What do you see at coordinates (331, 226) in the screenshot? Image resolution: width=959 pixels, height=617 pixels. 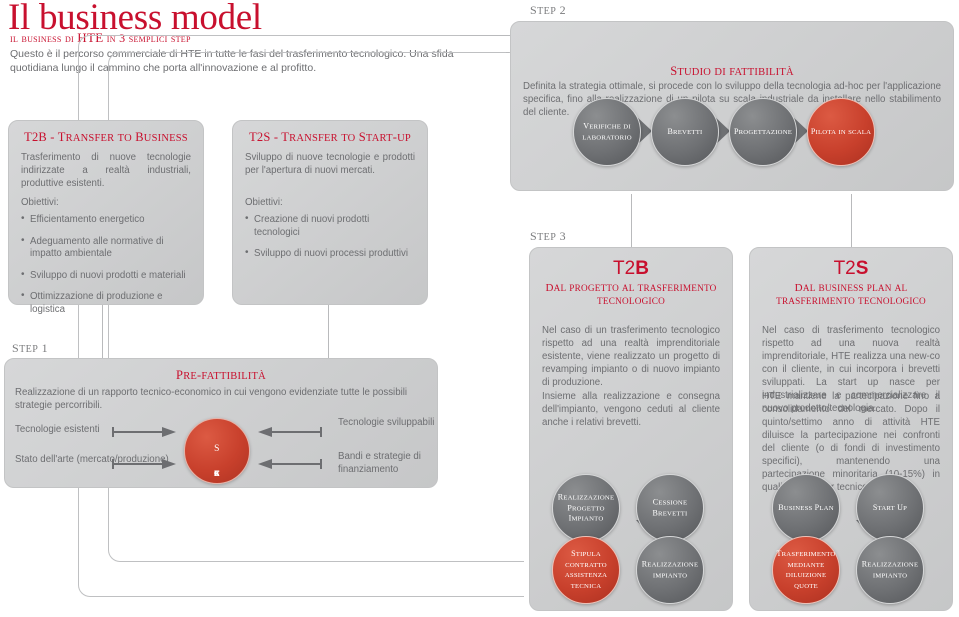 I see `list-item: Creazione di nuovi prodotti tecnologici` at bounding box center [331, 226].